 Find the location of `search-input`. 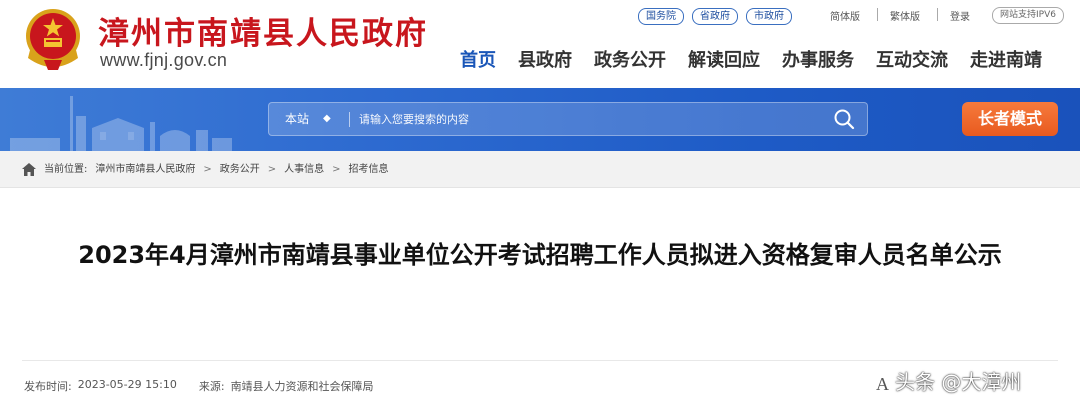

search-input is located at coordinates (589, 119).